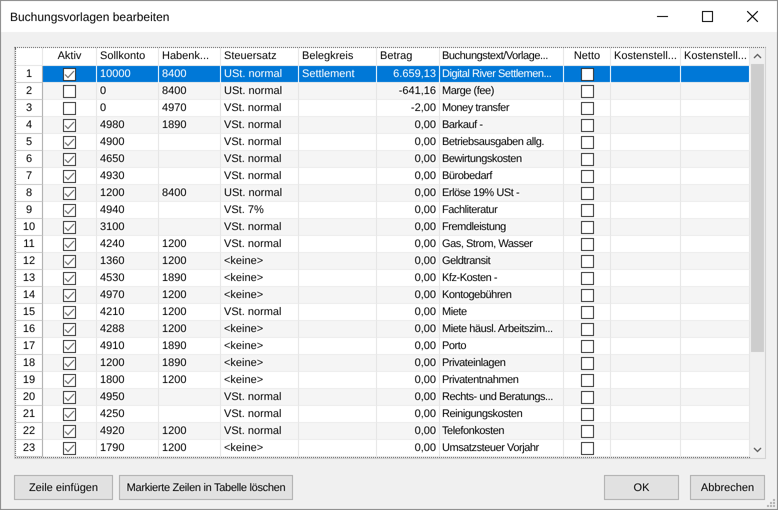 The height and width of the screenshot is (510, 778). Describe the element at coordinates (502, 176) in the screenshot. I see `table-cell: Bürobedarf` at that location.